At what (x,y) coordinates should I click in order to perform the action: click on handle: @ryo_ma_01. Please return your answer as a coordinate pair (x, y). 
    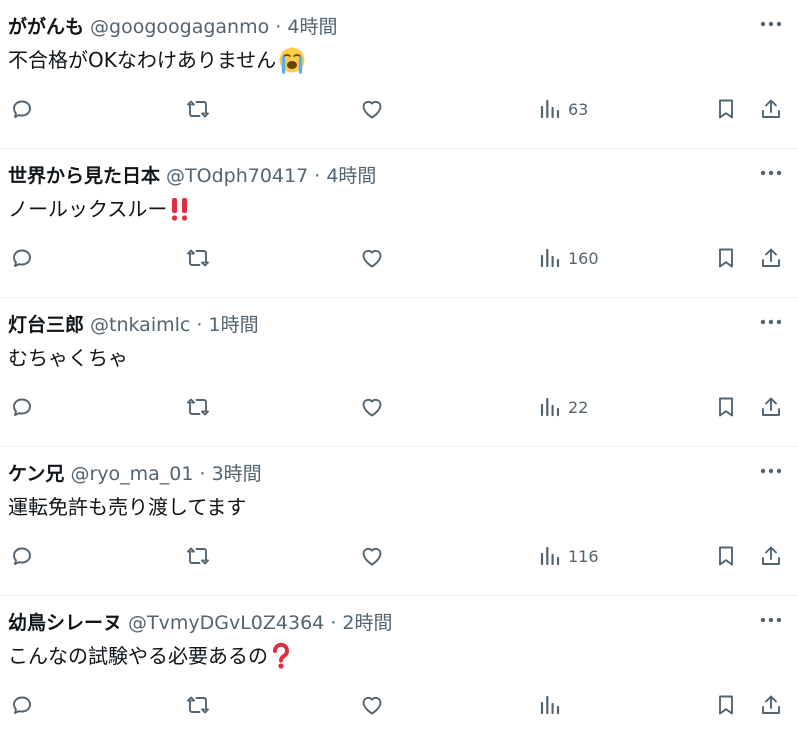
    Looking at the image, I should click on (131, 474).